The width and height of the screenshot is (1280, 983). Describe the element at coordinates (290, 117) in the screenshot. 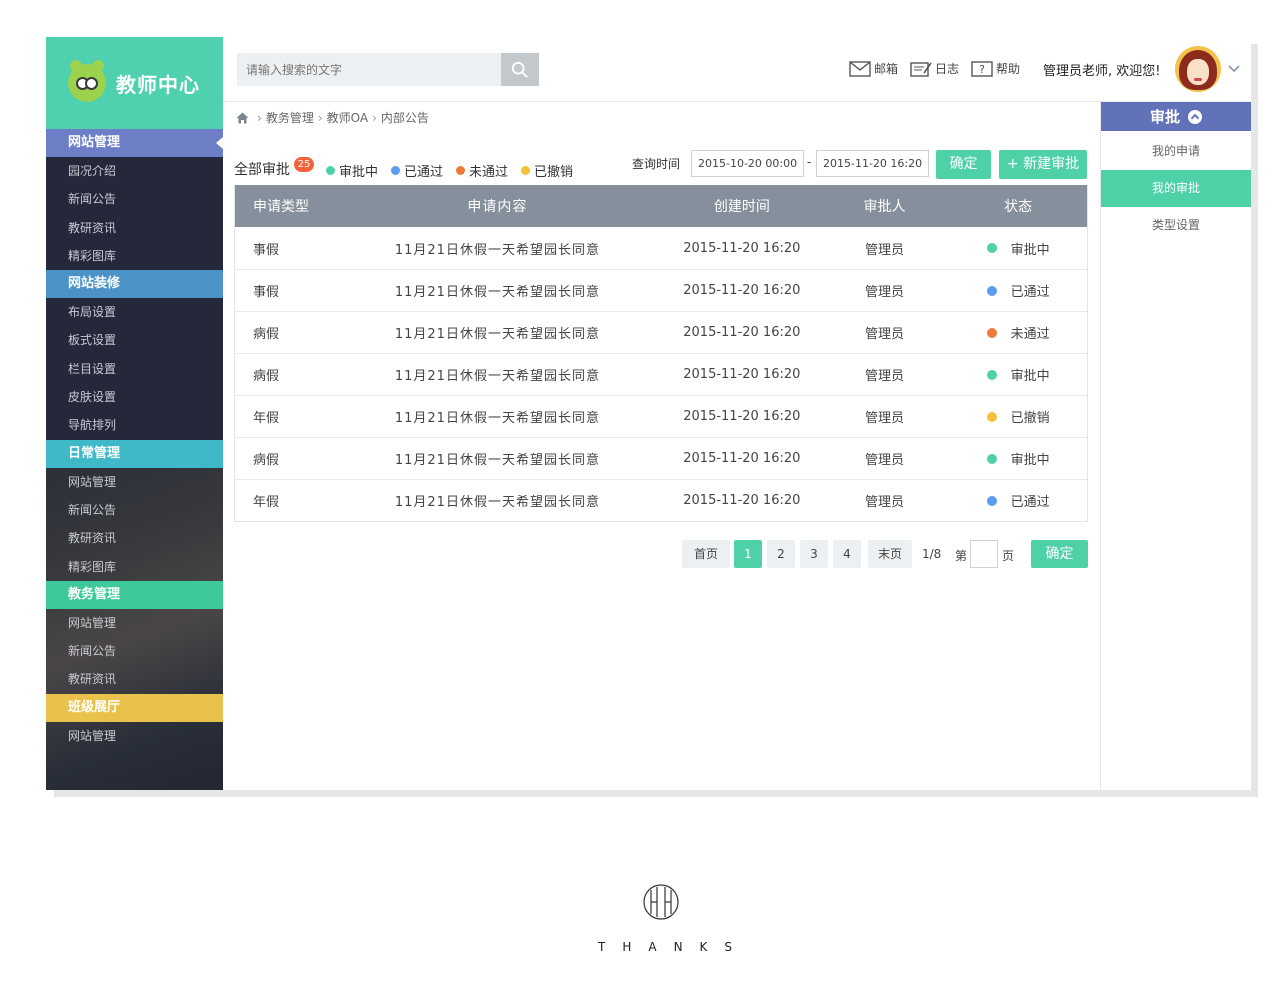

I see `breadcrumb-item: 教务管理` at that location.